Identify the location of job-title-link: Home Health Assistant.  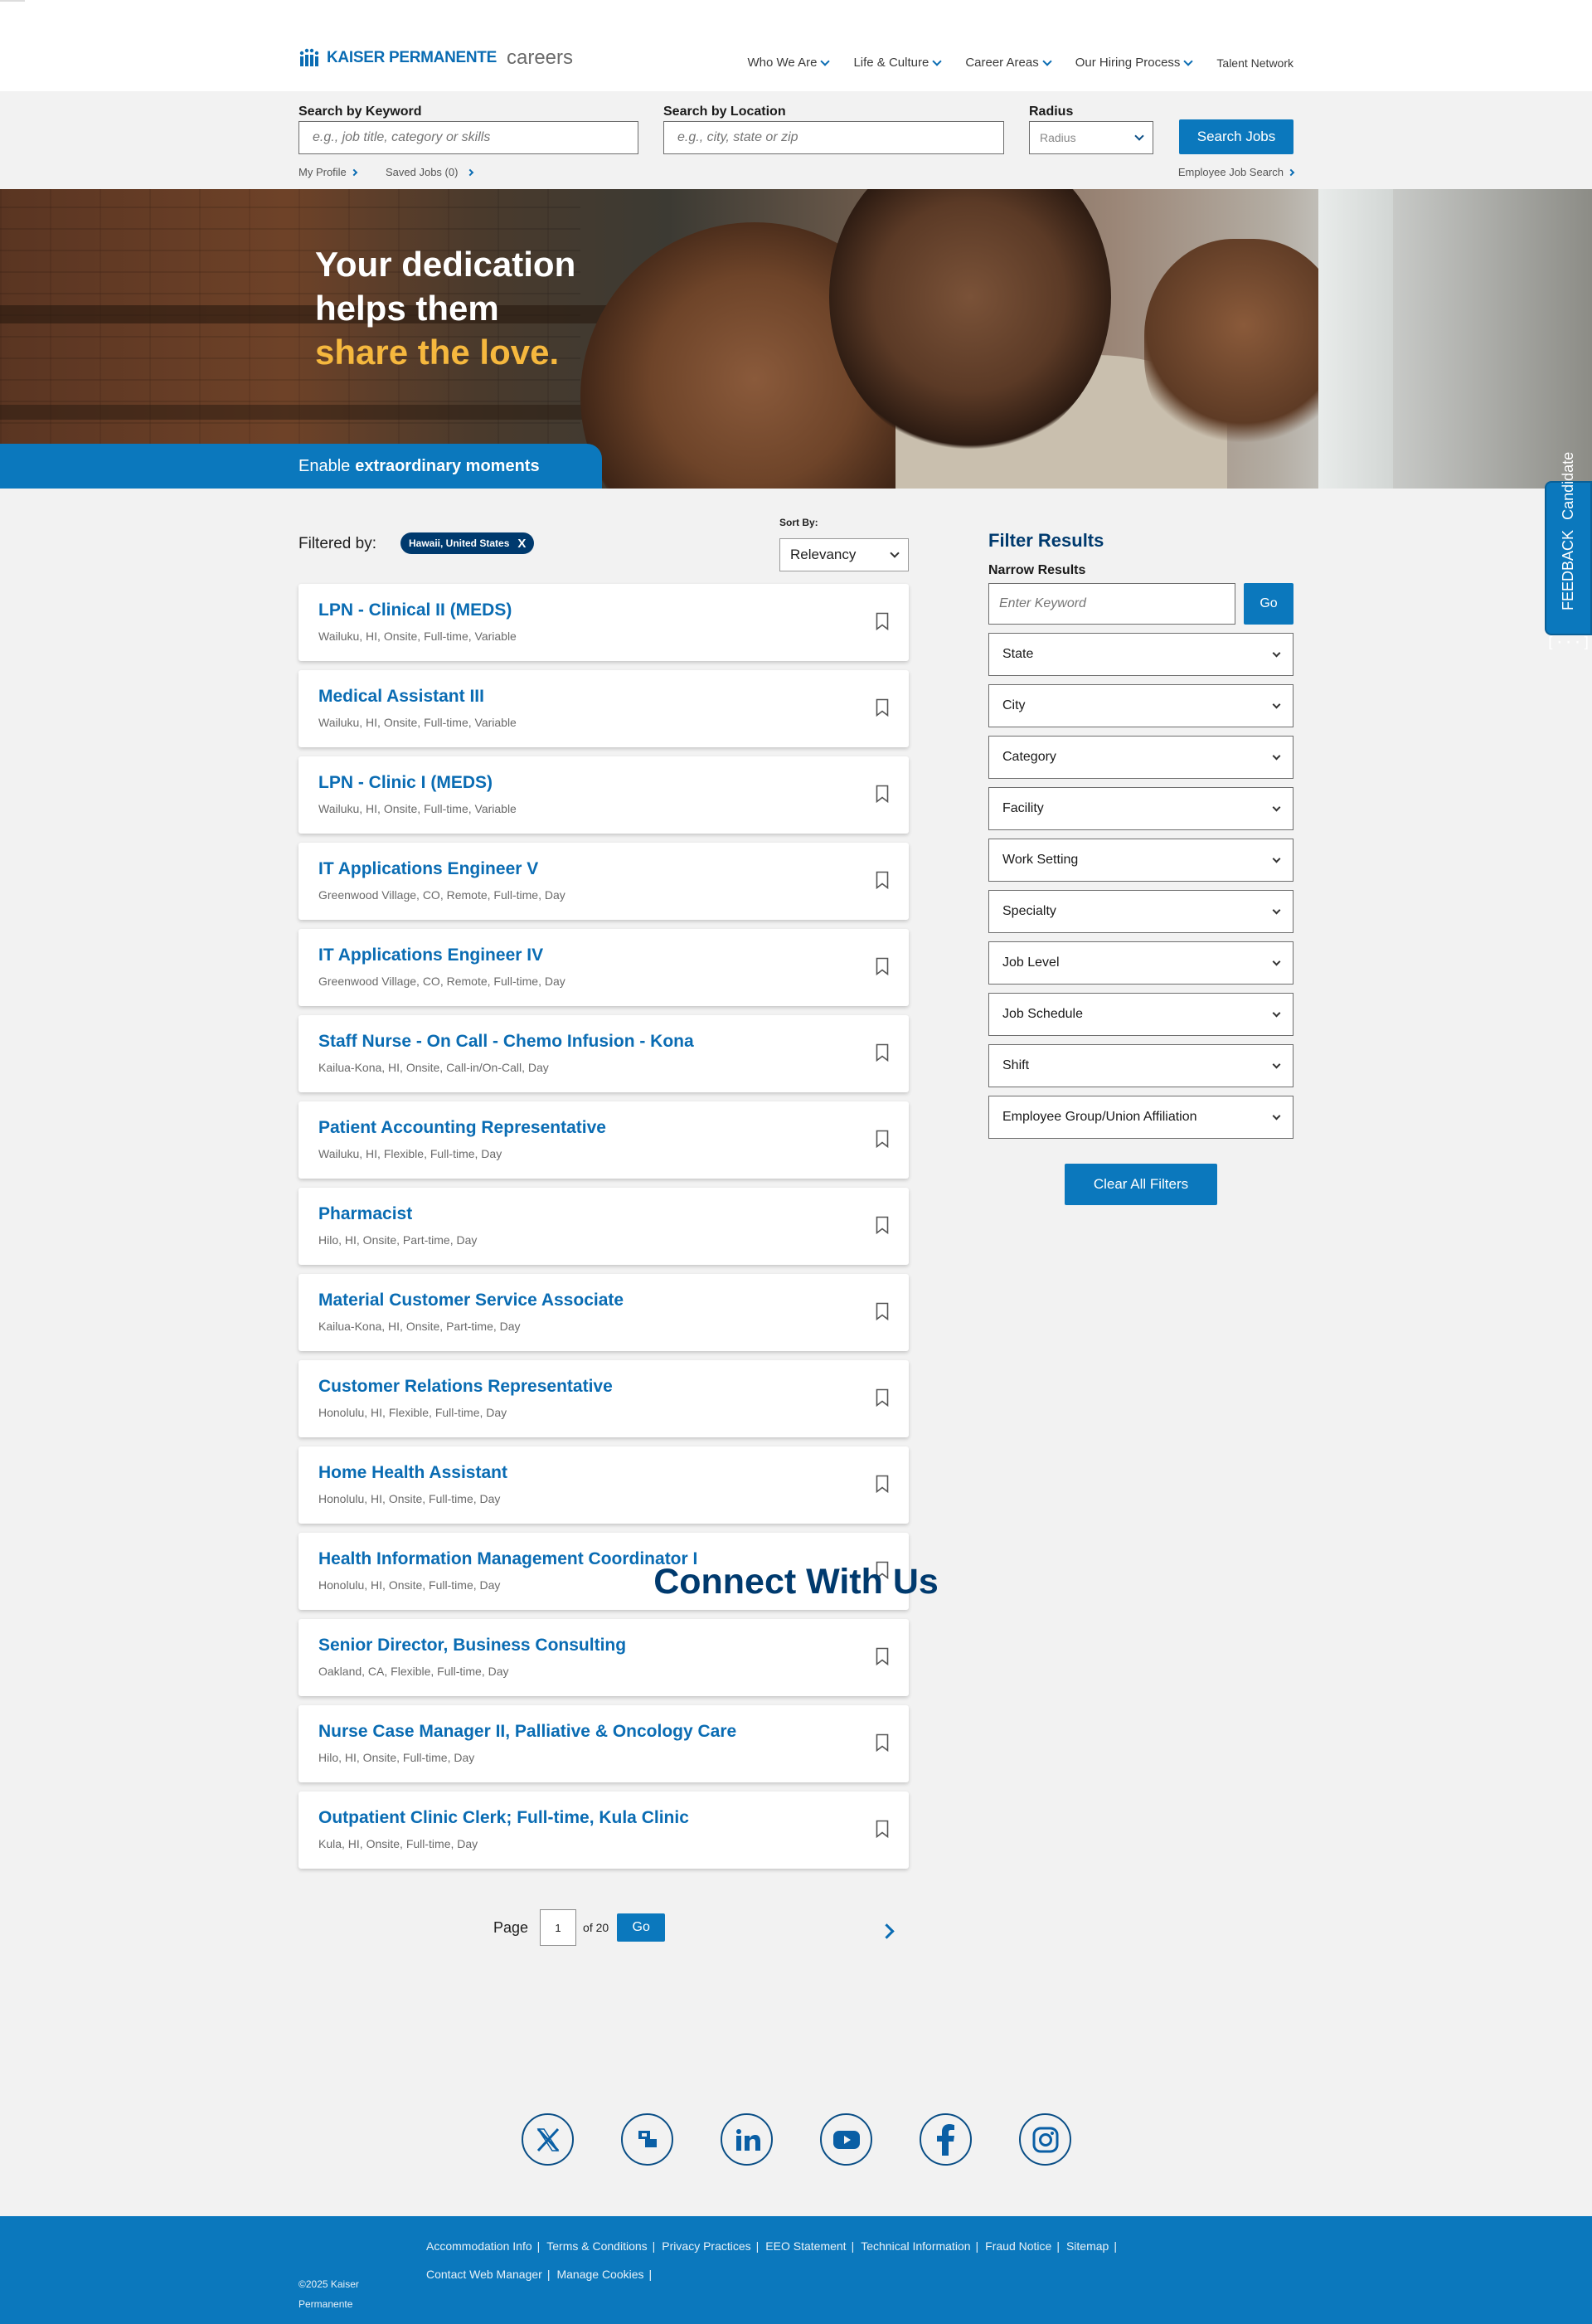
(412, 1473).